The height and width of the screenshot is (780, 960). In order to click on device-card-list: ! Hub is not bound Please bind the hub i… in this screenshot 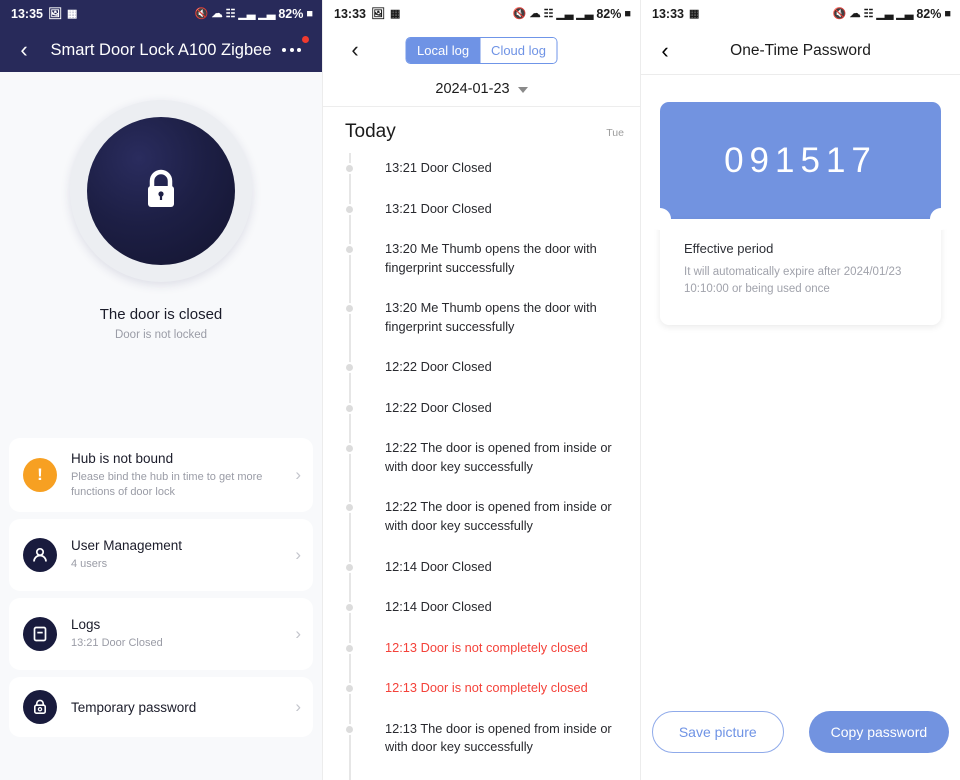, I will do `click(161, 591)`.